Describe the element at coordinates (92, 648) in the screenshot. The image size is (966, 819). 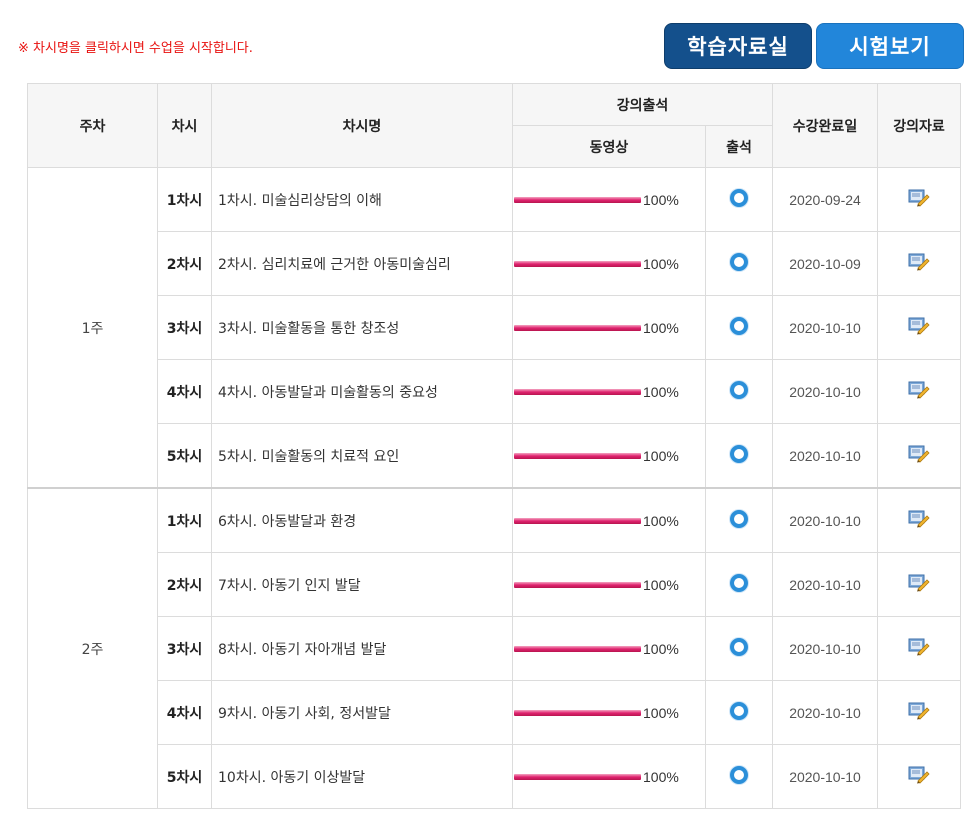
I see `week-cell: 2주` at that location.